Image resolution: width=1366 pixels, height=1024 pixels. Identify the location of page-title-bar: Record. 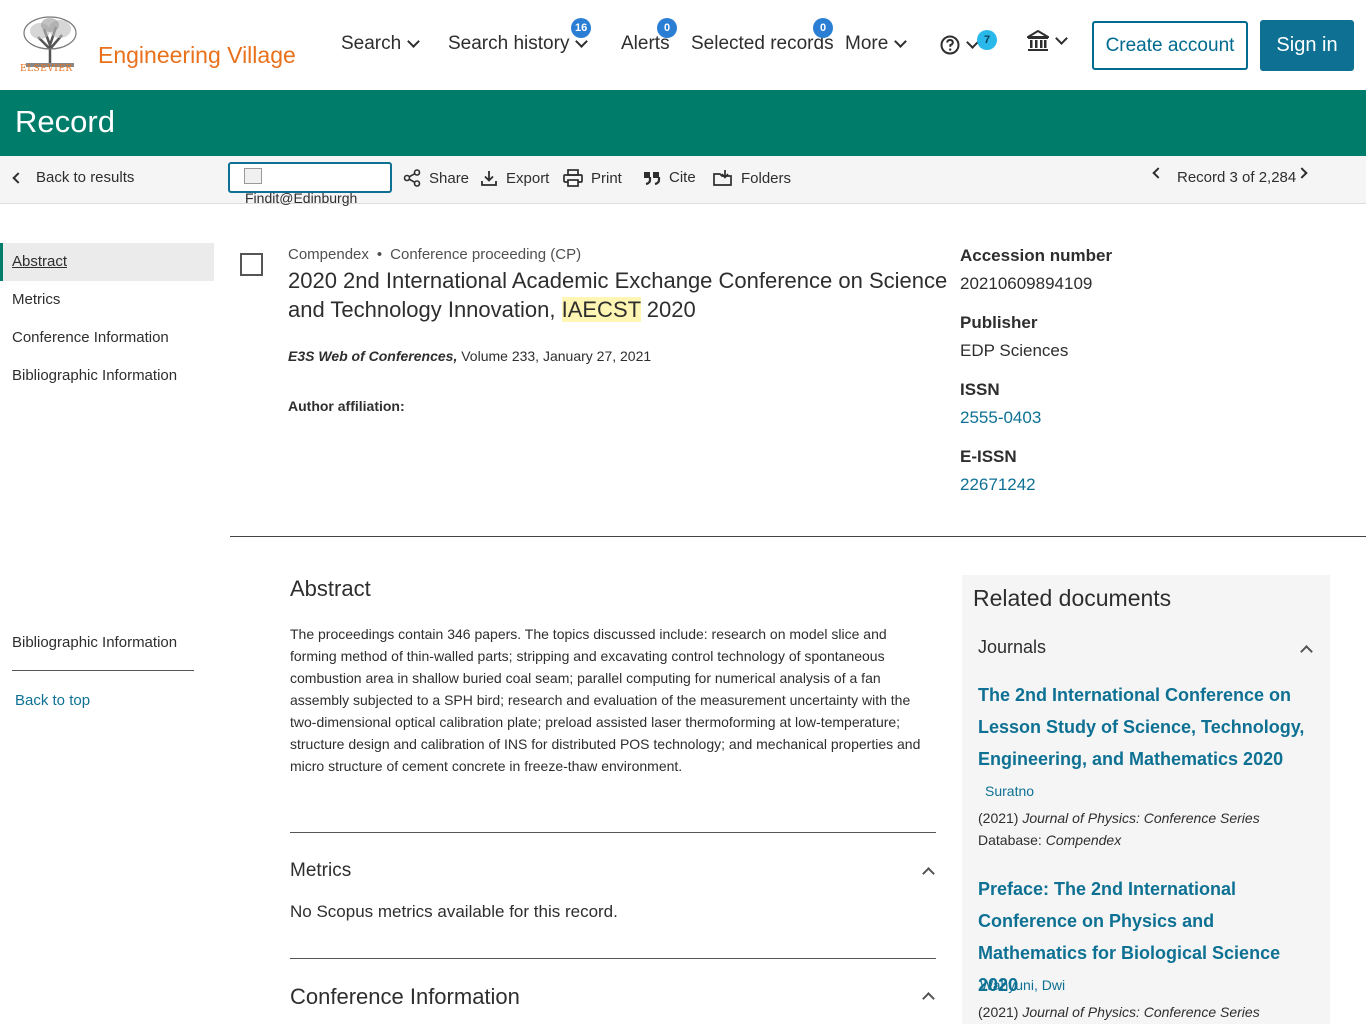
(683, 123).